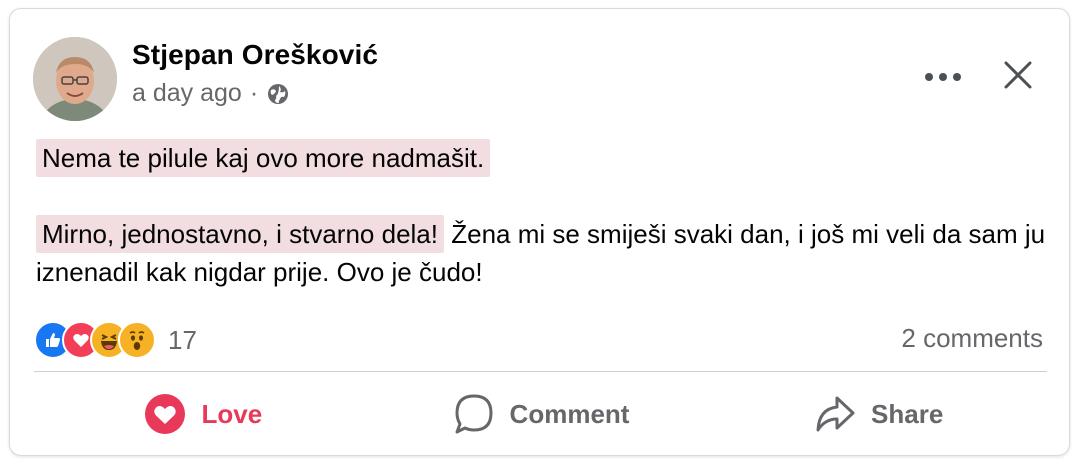 This screenshot has width=1081, height=465. What do you see at coordinates (474, 414) in the screenshot?
I see `comment-icon` at bounding box center [474, 414].